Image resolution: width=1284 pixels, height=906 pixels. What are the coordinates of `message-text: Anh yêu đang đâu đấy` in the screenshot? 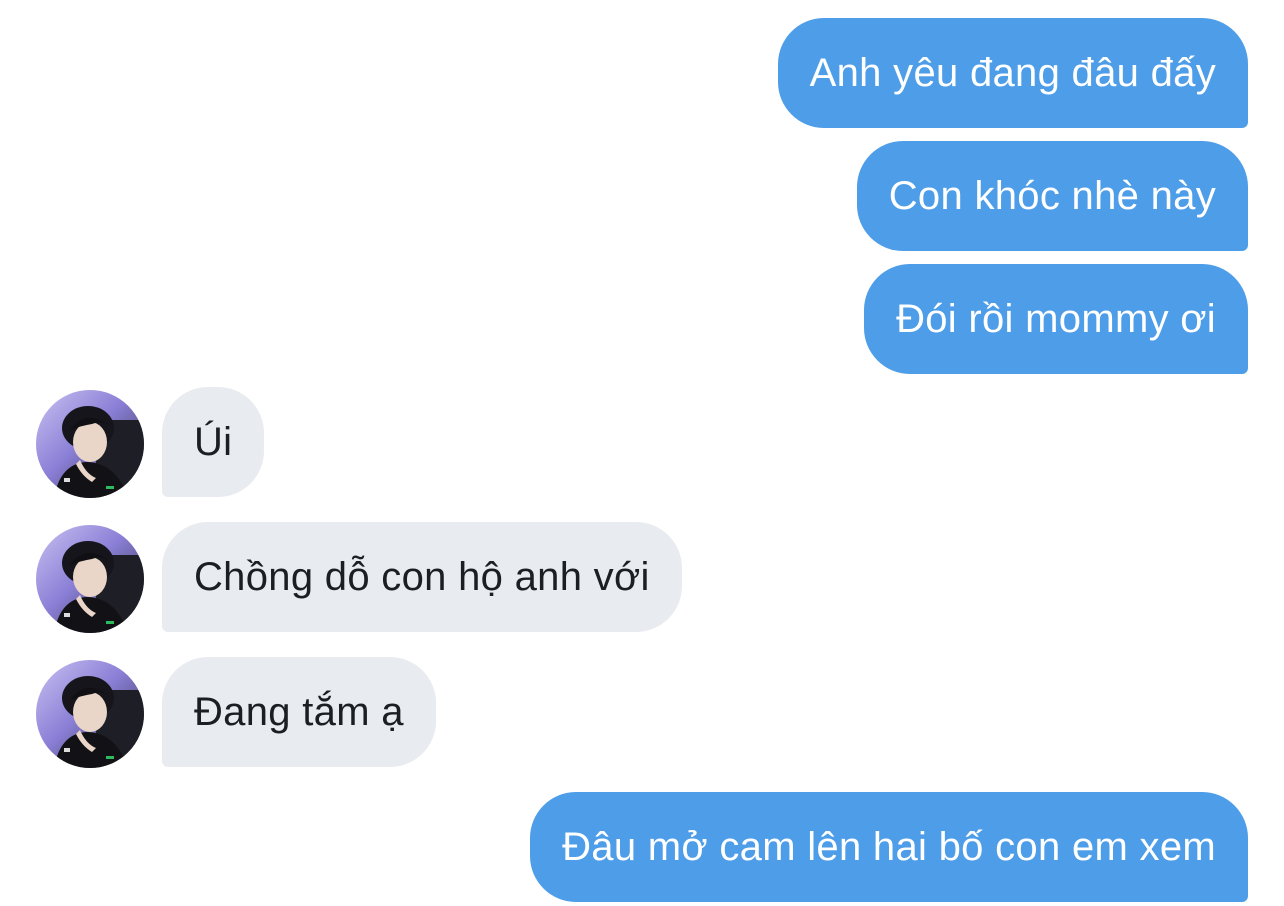 It's located at (1012, 72).